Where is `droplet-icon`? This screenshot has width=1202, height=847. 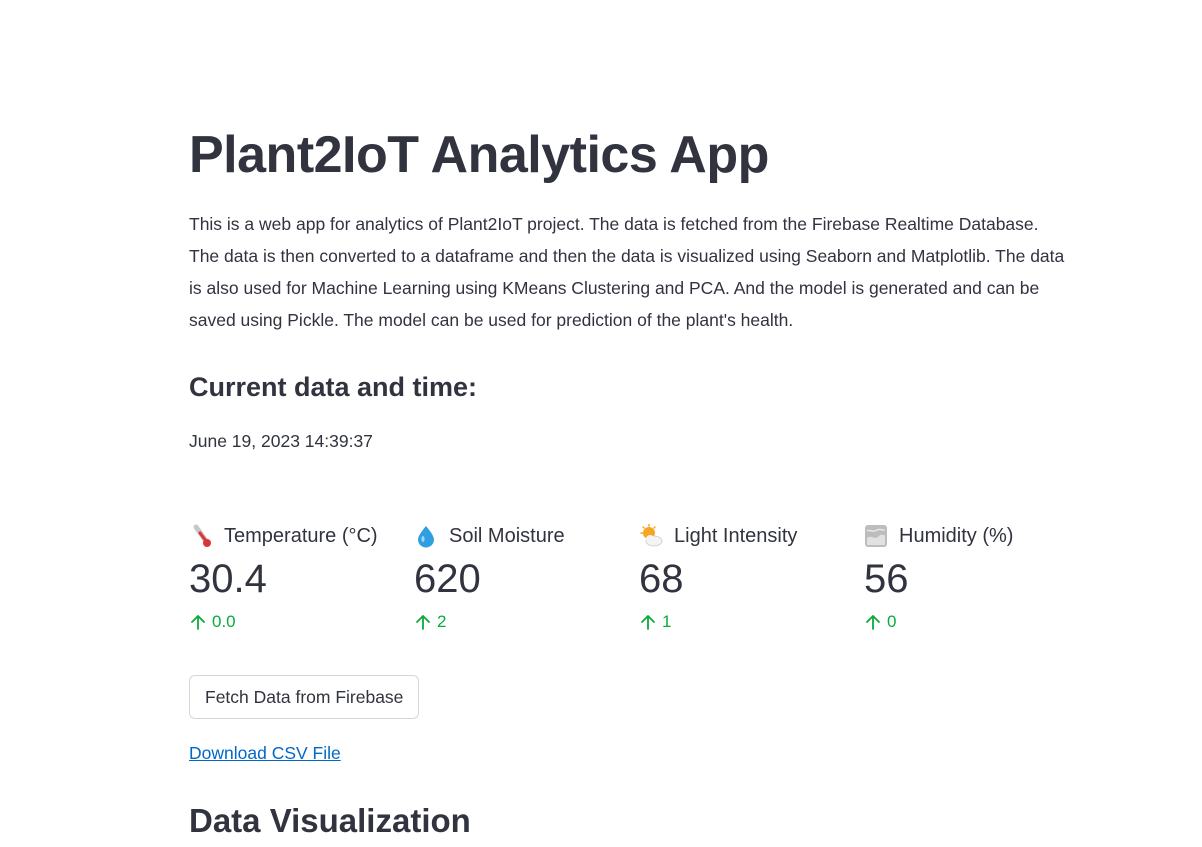 droplet-icon is located at coordinates (426, 537).